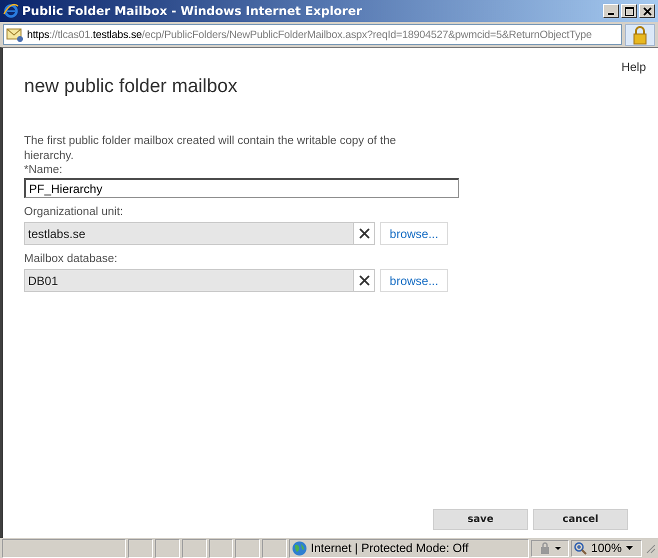 This screenshot has height=558, width=658. I want to click on globe-icon, so click(299, 548).